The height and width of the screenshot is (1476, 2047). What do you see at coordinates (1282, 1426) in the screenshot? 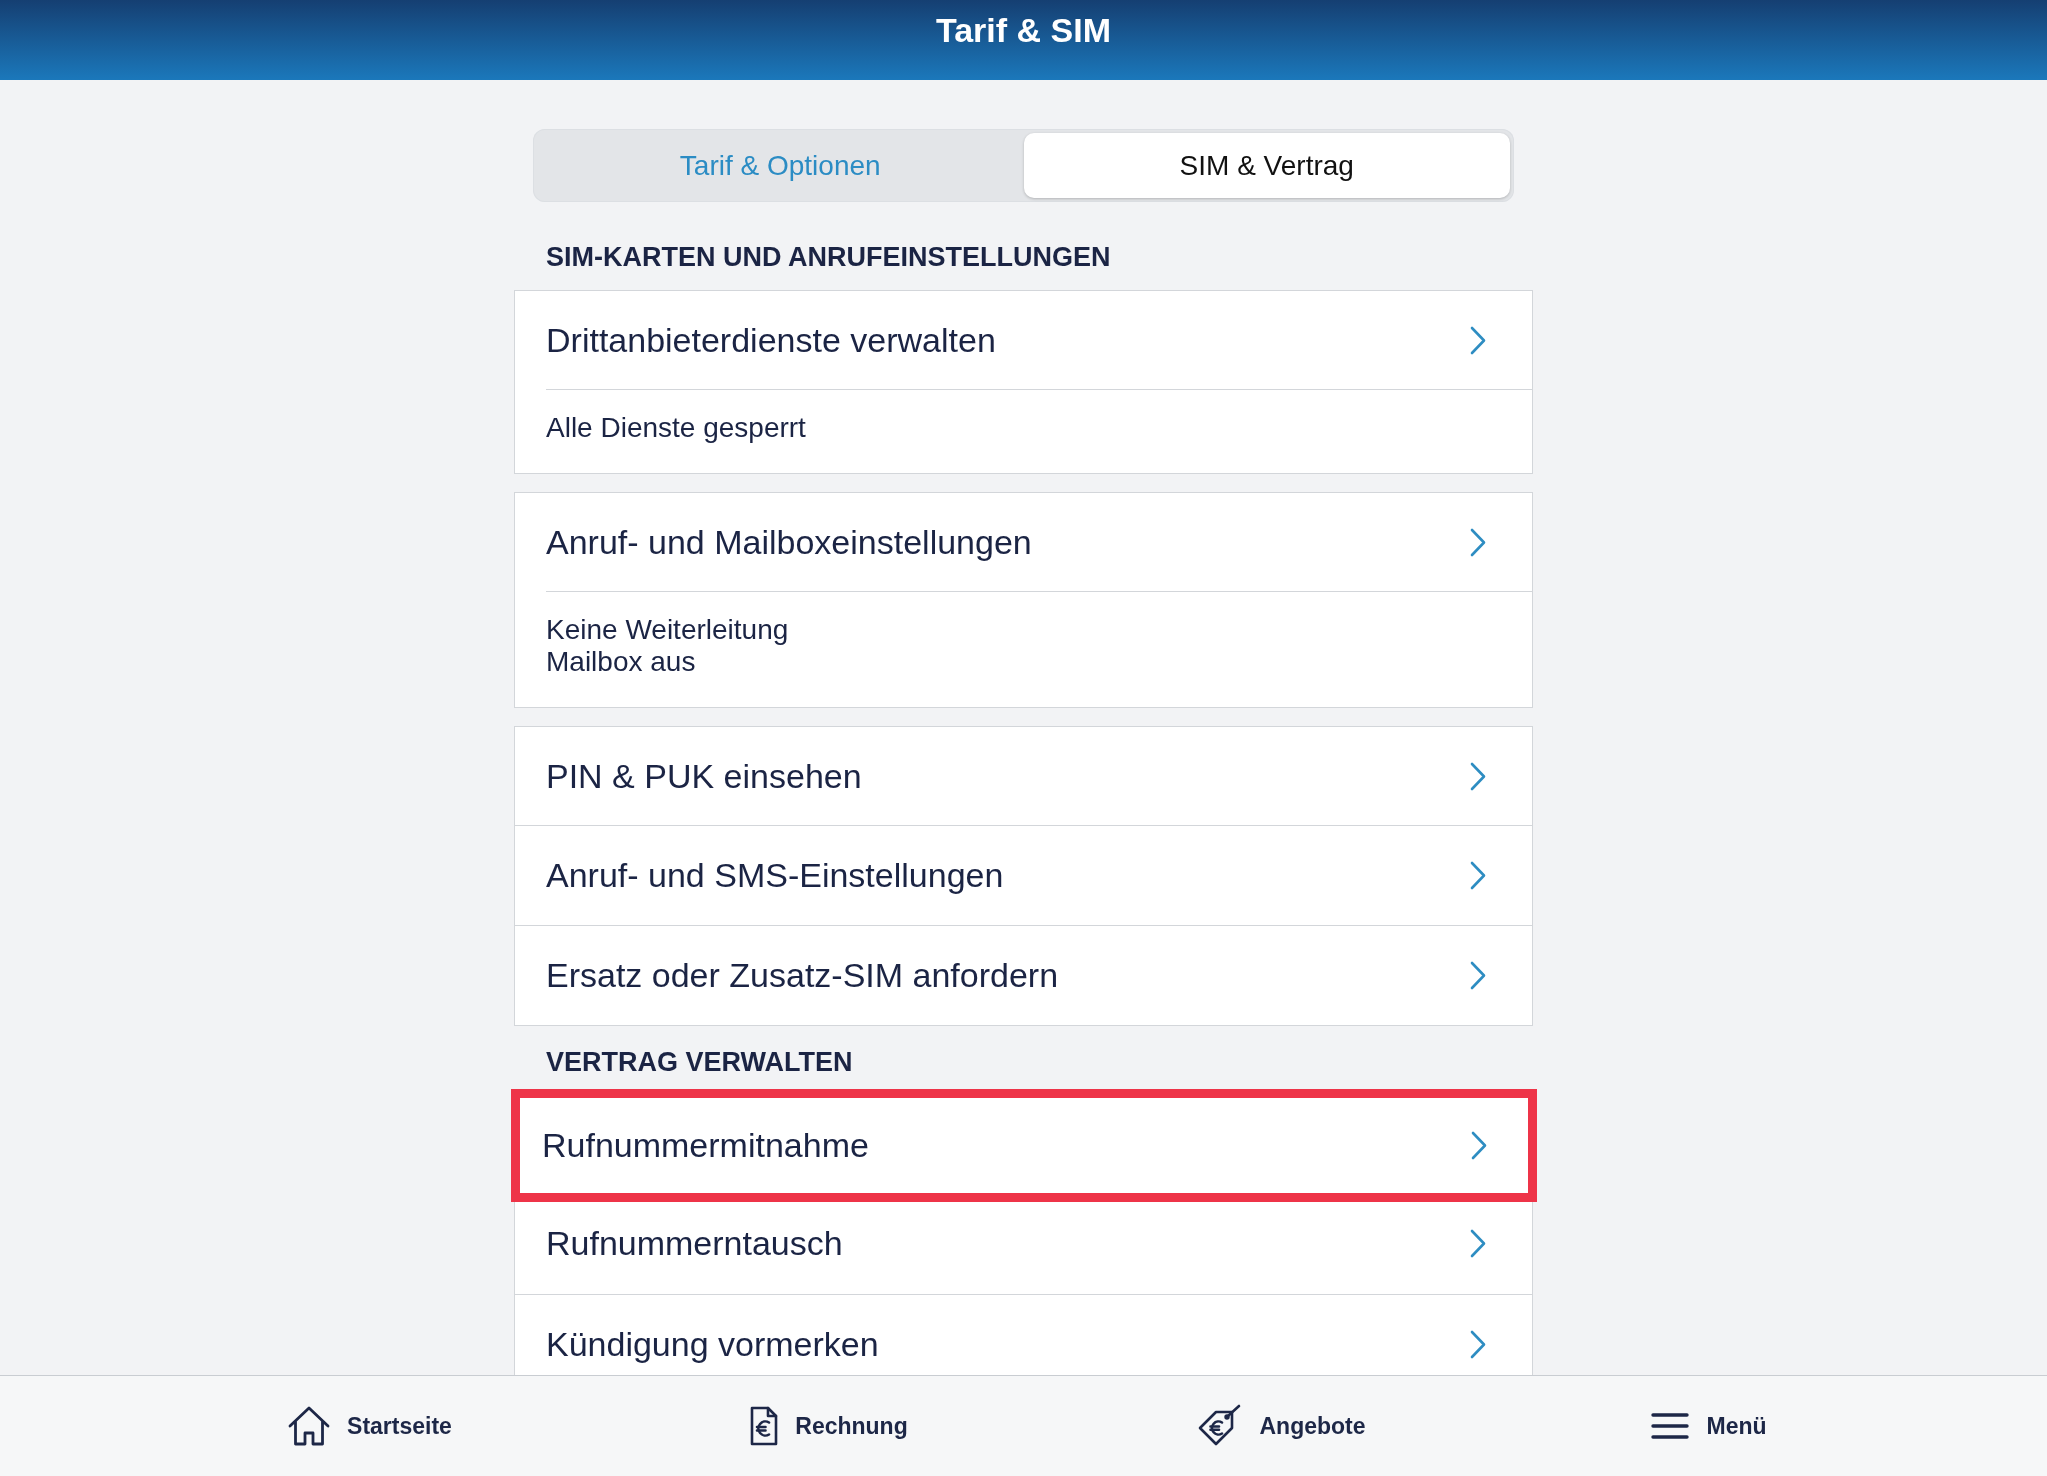
I see `tab-bar-item: Angebote` at bounding box center [1282, 1426].